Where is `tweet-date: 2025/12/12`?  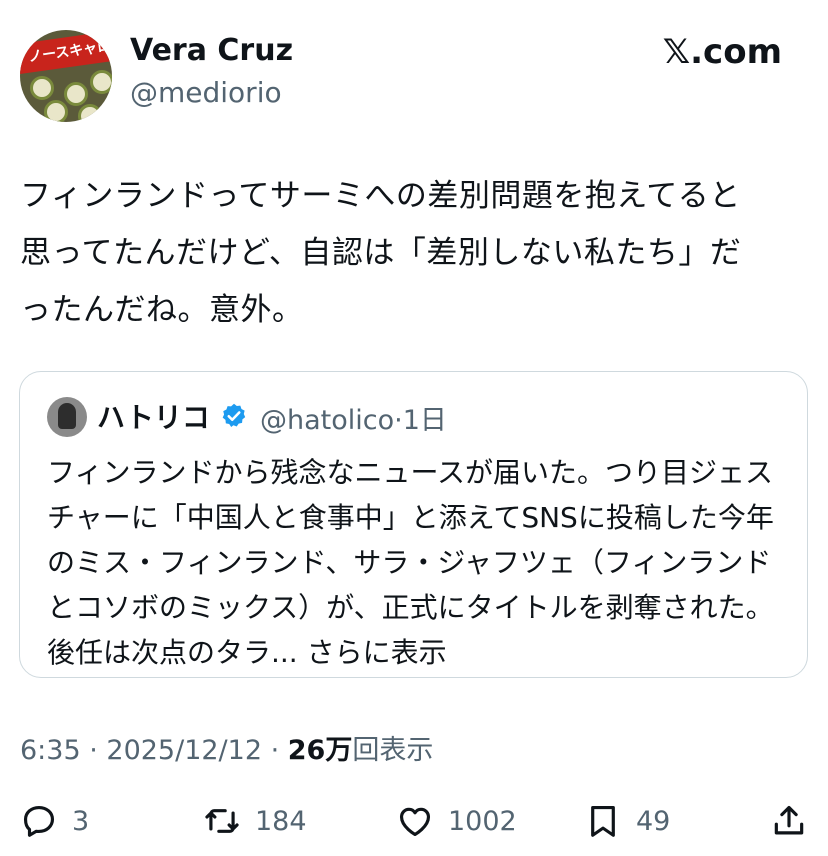
tweet-date: 2025/12/12 is located at coordinates (184, 750).